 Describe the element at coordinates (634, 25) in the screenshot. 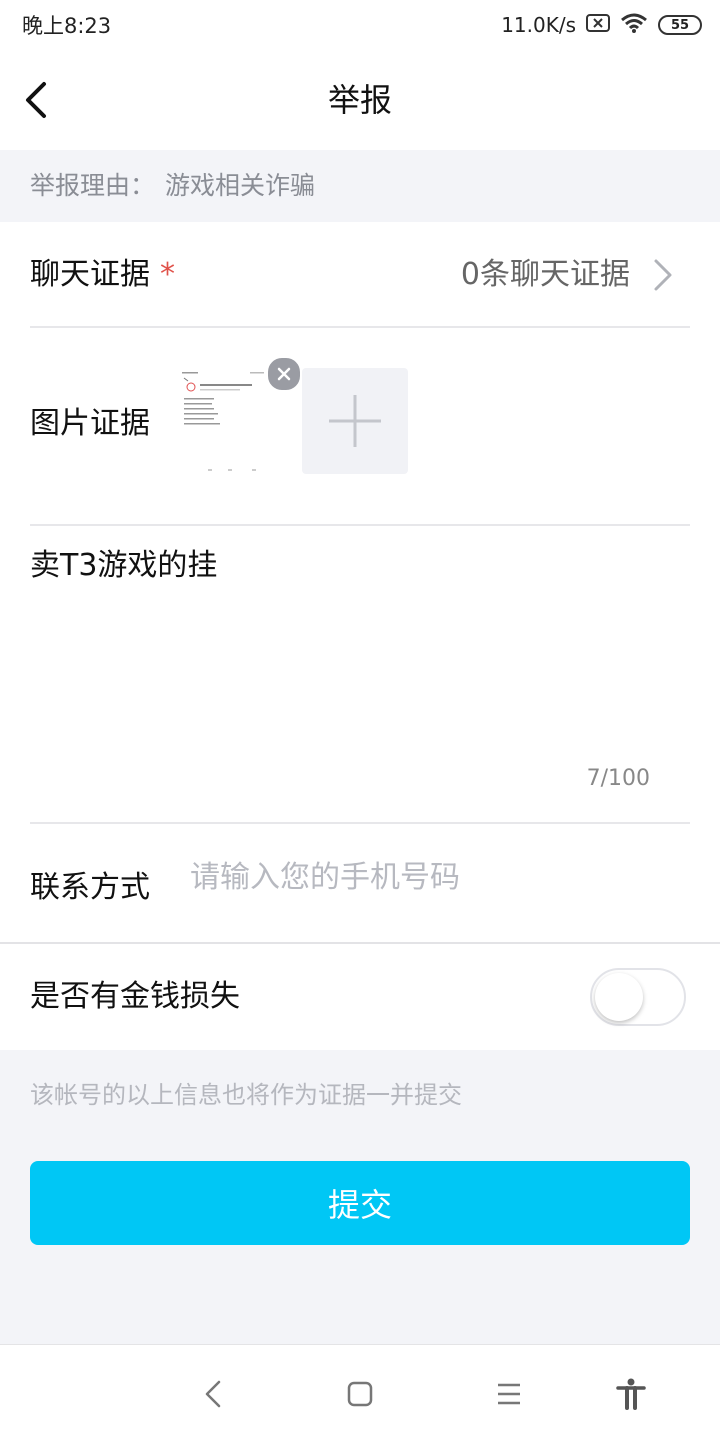

I see `wifi-icon` at that location.